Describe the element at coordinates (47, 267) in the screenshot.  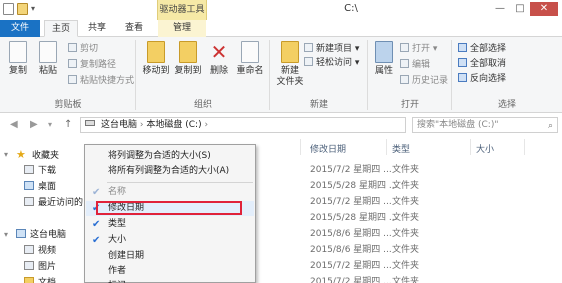
I see `nav-label: 图片` at that location.